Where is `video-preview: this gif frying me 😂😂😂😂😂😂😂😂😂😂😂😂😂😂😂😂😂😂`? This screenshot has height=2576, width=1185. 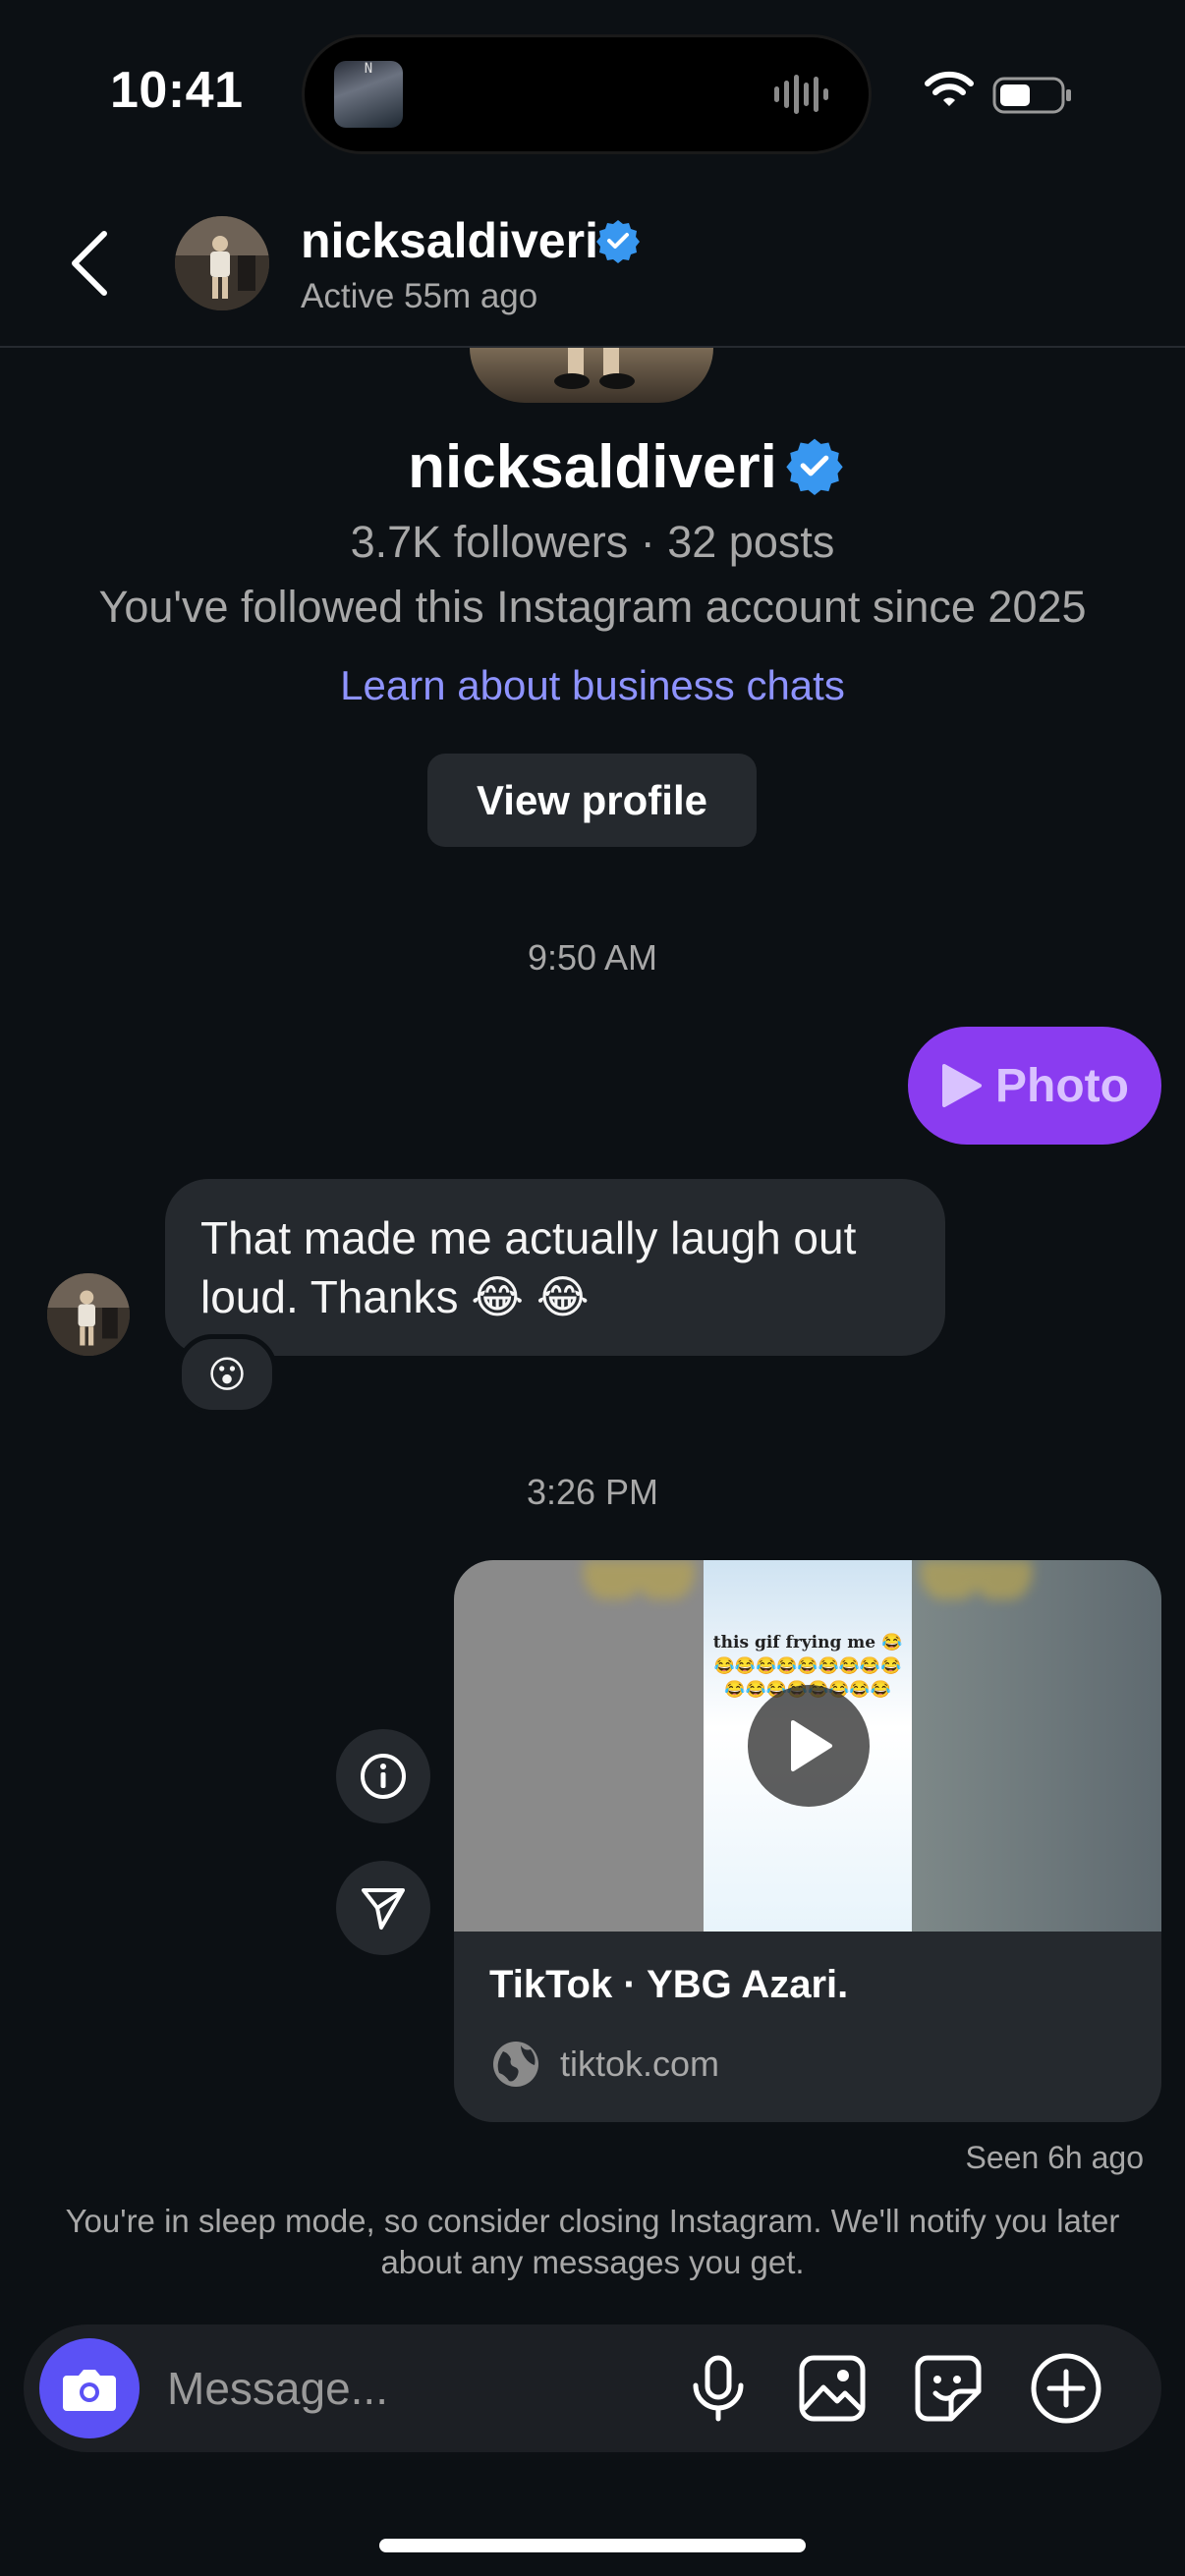
video-preview: this gif frying me 😂😂😂😂😂😂😂😂😂😂😂😂😂😂😂😂😂😂 is located at coordinates (808, 1746).